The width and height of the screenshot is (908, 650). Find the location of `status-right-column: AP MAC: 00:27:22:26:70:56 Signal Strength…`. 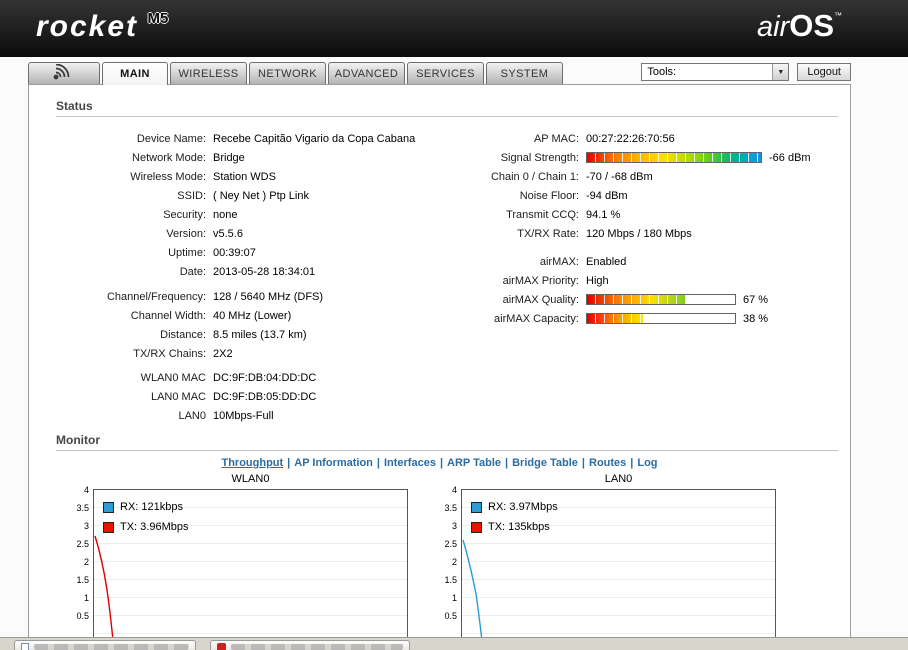

status-right-column: AP MAC: 00:27:22:26:70:56 Signal Strength… is located at coordinates (628, 228).